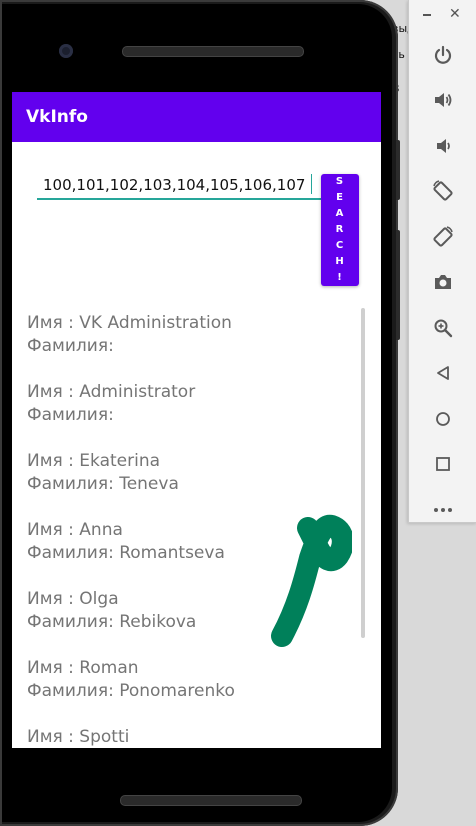  I want to click on search-button-letter: S, so click(340, 181).